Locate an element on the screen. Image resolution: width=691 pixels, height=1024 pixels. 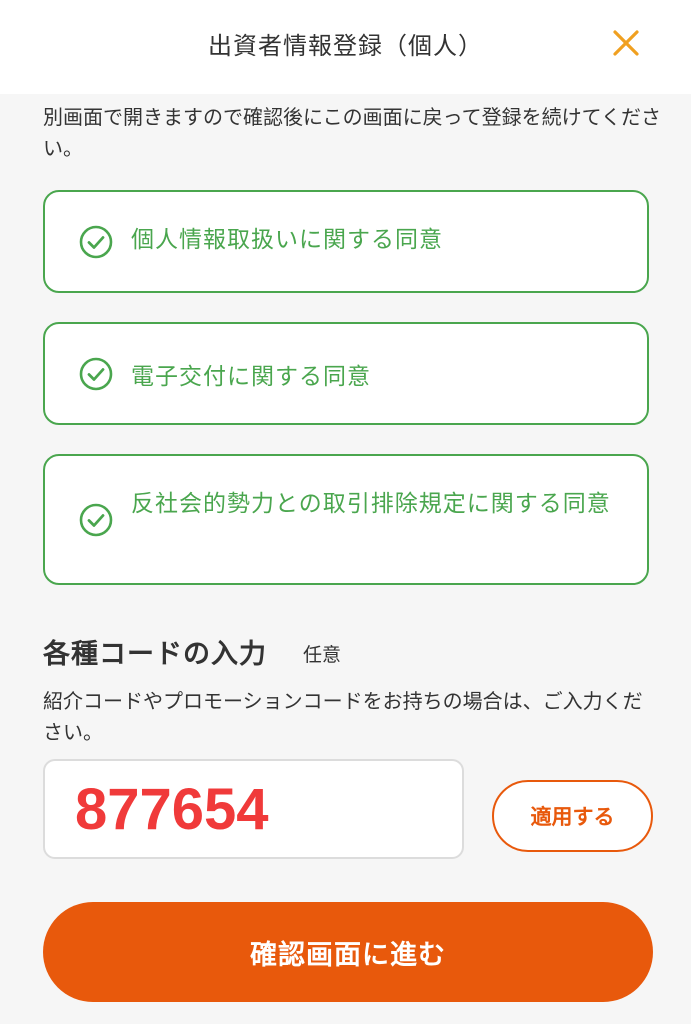
reopen-note: 別画面で開きますので確認後にこの画面に戻って登録を続けてください。 is located at coordinates (352, 132).